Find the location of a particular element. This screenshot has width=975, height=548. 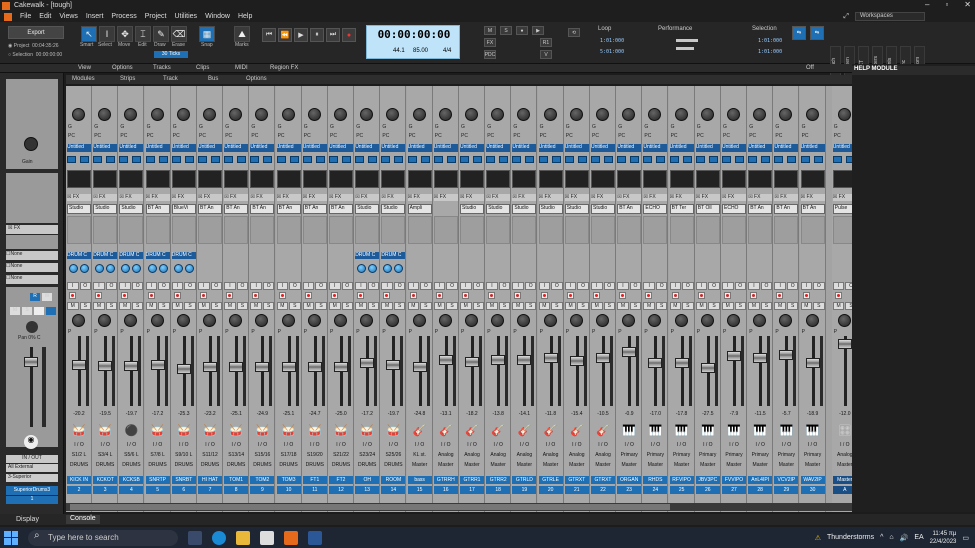

track-name: TOM1 is located at coordinates (236, 480).